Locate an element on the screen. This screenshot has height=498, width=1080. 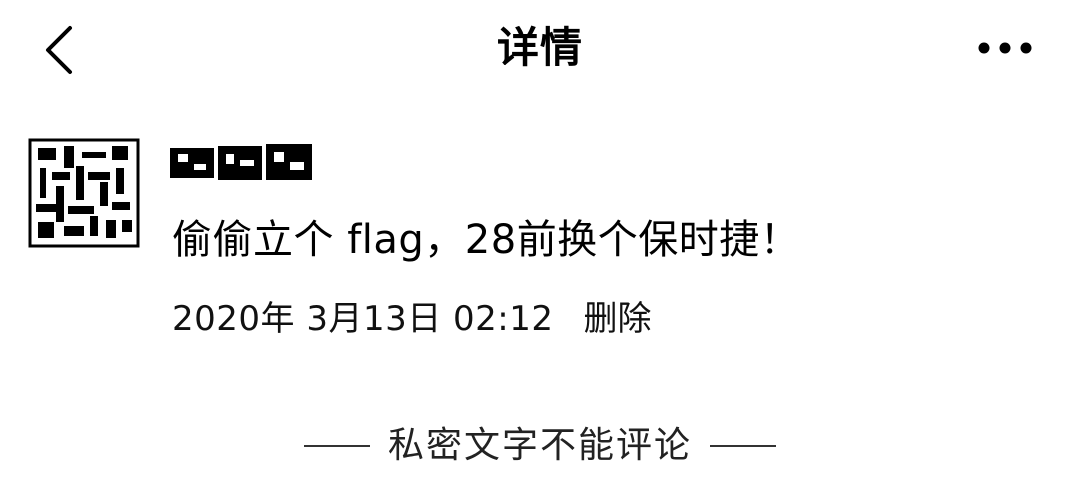
delete-button: 删除 is located at coordinates (618, 319).